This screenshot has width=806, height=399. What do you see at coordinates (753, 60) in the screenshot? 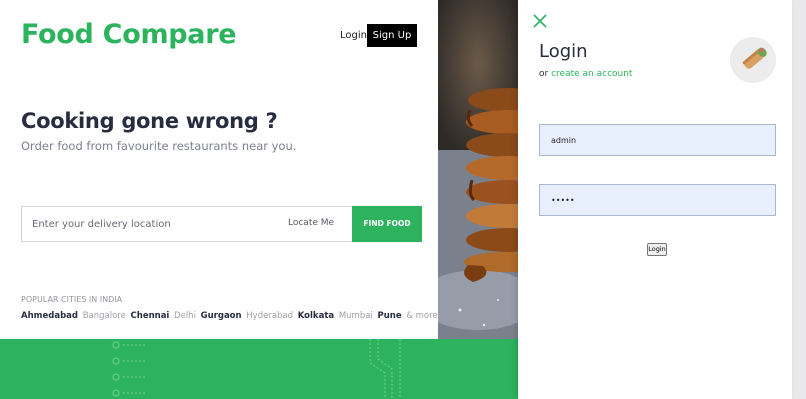
I see `food-wrap-image` at bounding box center [753, 60].